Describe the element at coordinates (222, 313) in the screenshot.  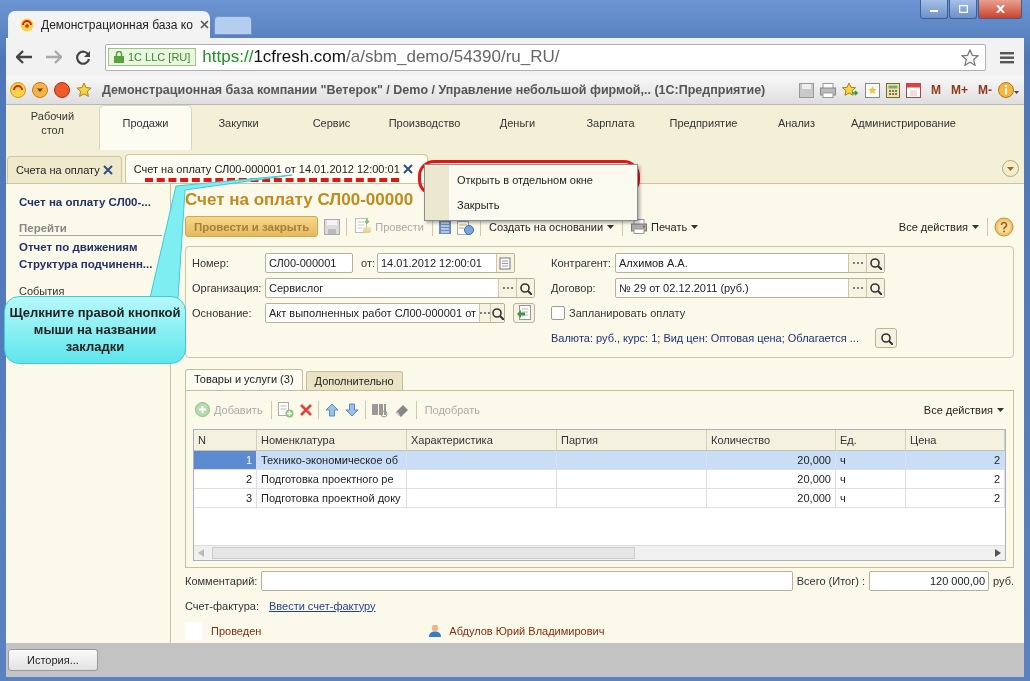
I see `field-label: Основание:` at that location.